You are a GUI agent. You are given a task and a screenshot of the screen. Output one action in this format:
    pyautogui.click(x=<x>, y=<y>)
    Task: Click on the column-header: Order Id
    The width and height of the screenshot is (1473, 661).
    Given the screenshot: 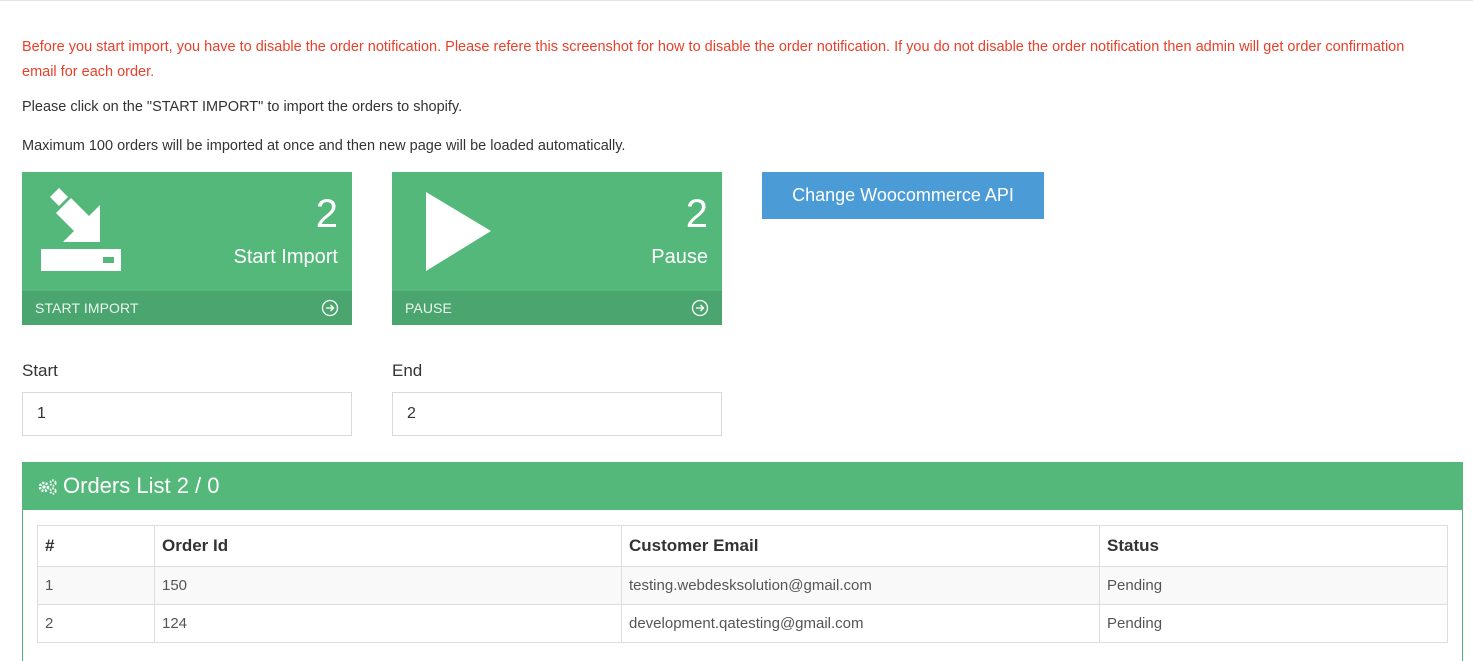 What is the action you would take?
    pyautogui.click(x=388, y=546)
    